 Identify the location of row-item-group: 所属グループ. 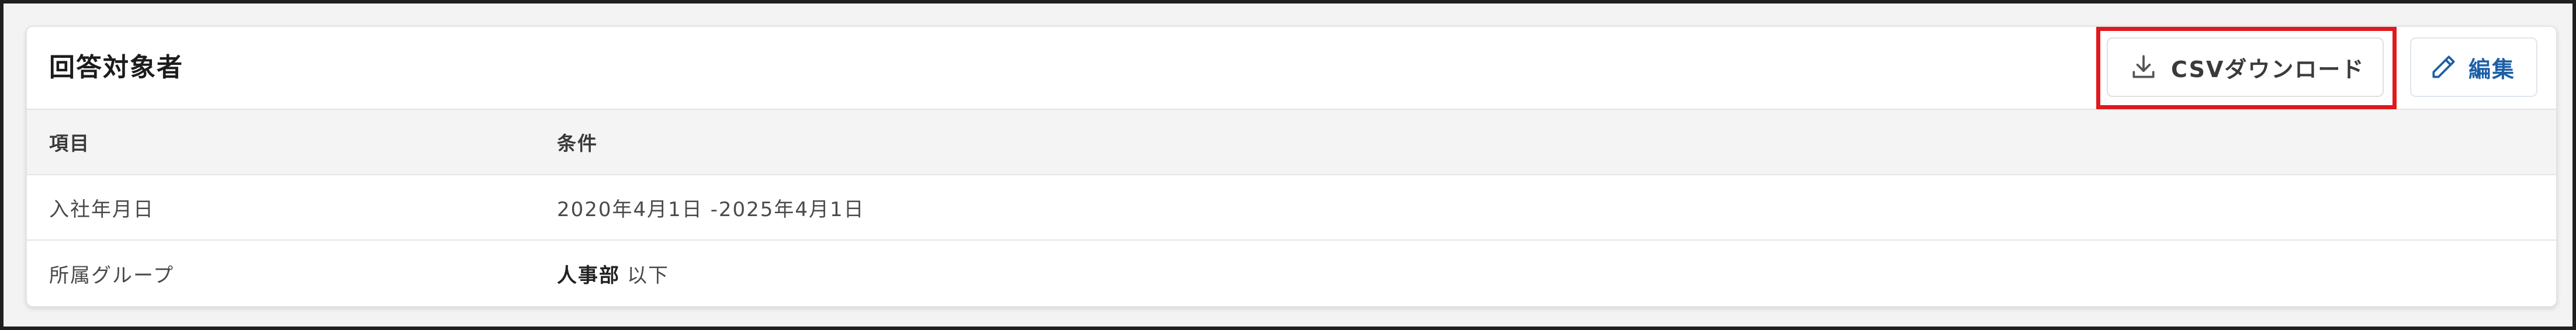
(112, 275).